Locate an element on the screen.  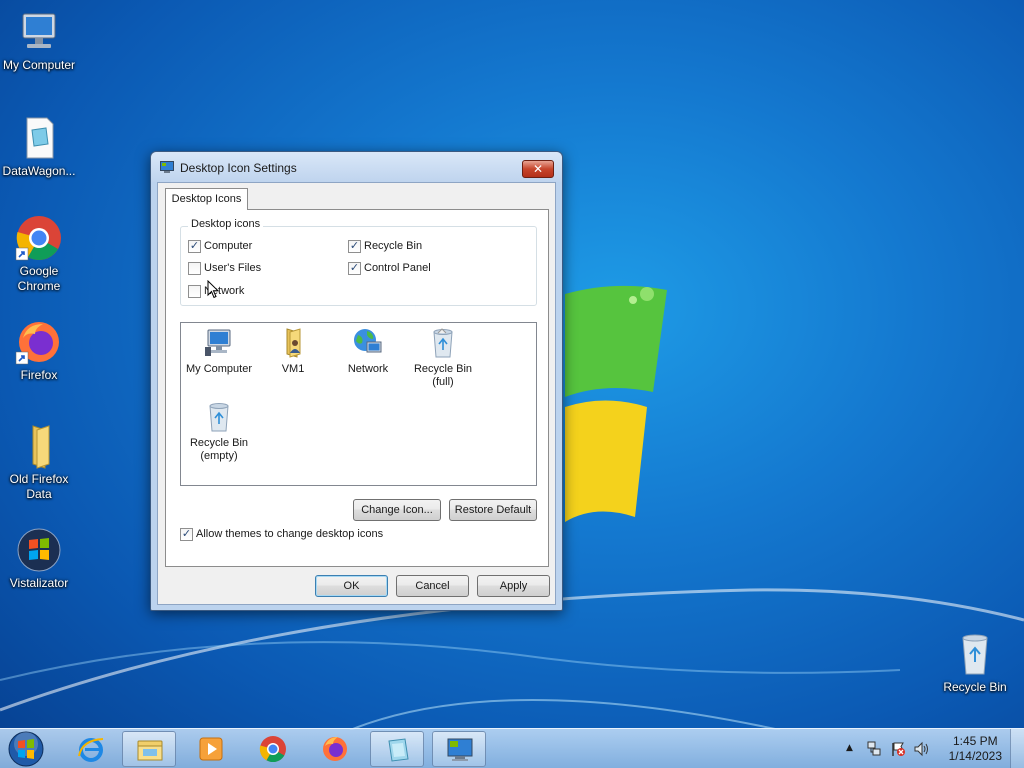
desktop-icon-label: Google Chrome is located at coordinates (39, 278).